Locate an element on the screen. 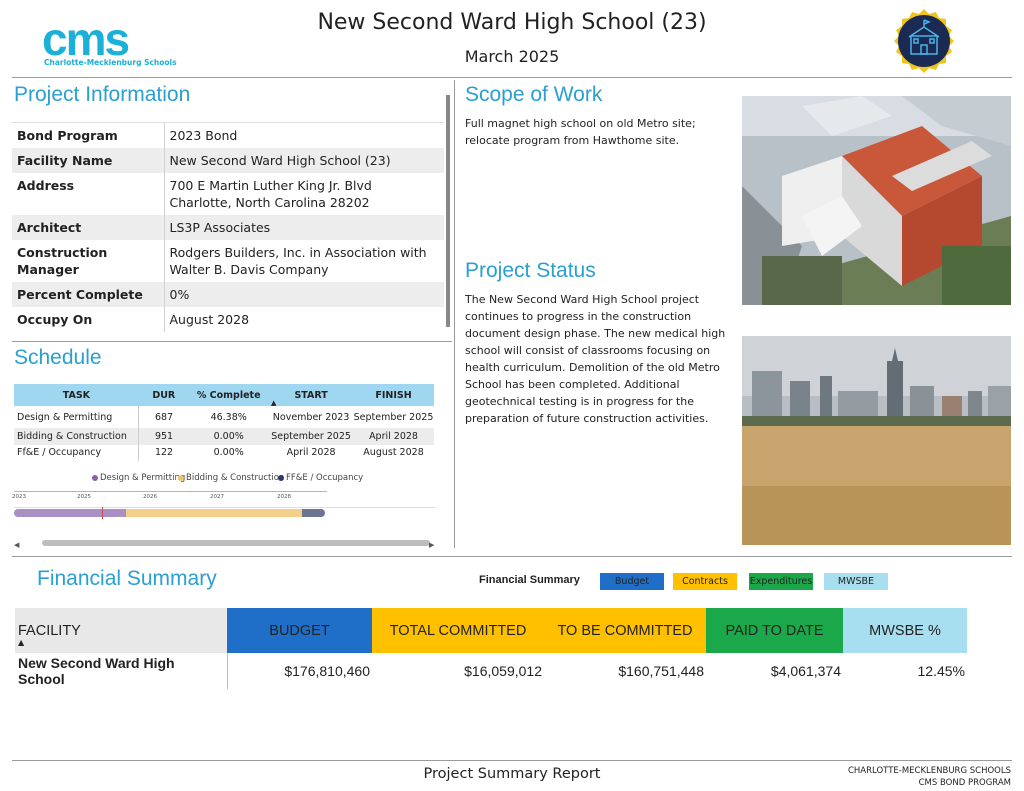 This screenshot has height=791, width=1024. col-task: TASK is located at coordinates (76, 395).